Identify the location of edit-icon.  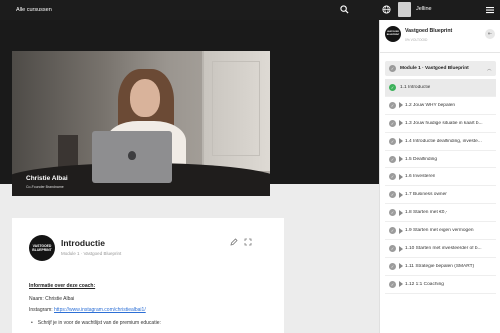
(234, 242).